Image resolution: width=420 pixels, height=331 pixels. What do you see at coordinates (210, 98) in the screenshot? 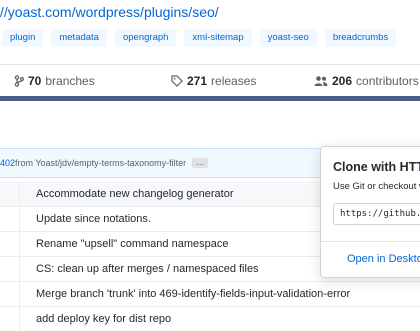
I see `language-bar` at bounding box center [210, 98].